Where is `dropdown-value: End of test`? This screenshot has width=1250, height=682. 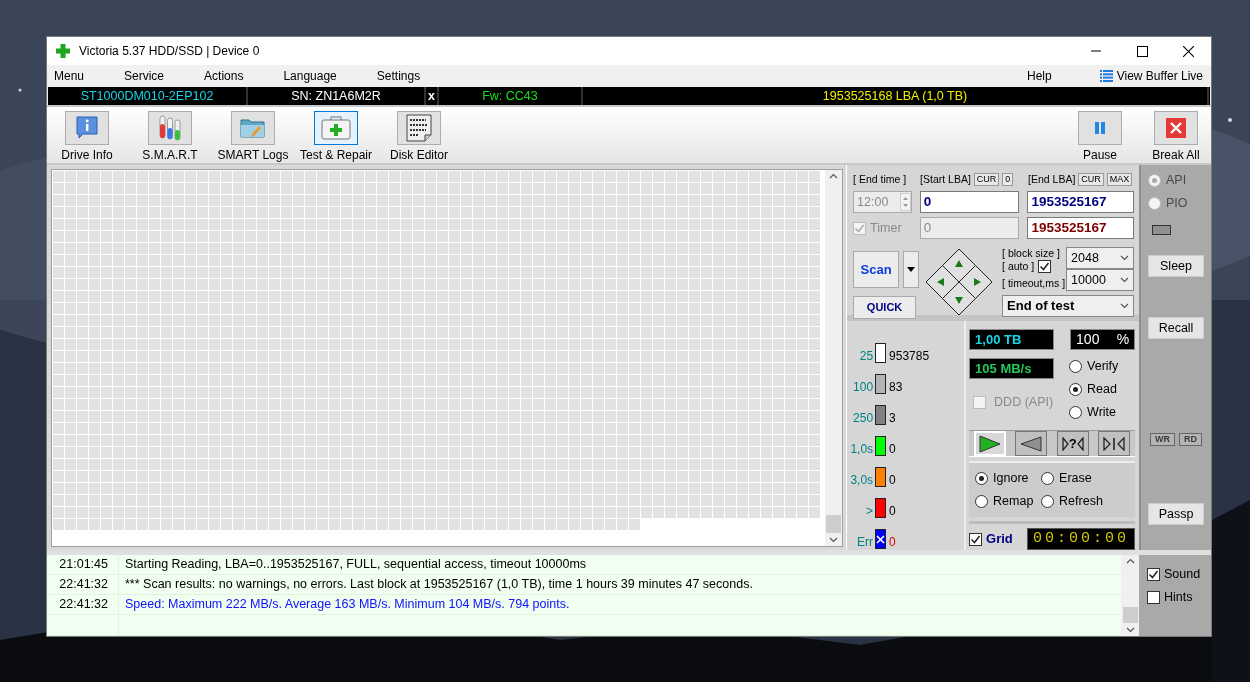
dropdown-value: End of test is located at coordinates (1041, 306).